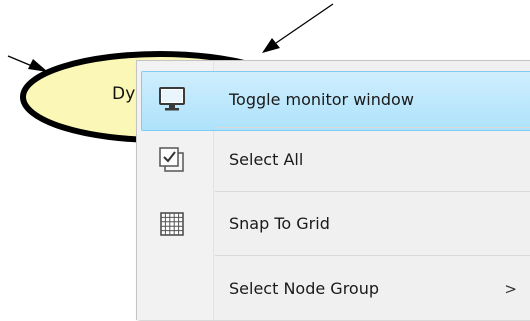  Describe the element at coordinates (27, 63) in the screenshot. I see `incoming-edge-left` at that location.